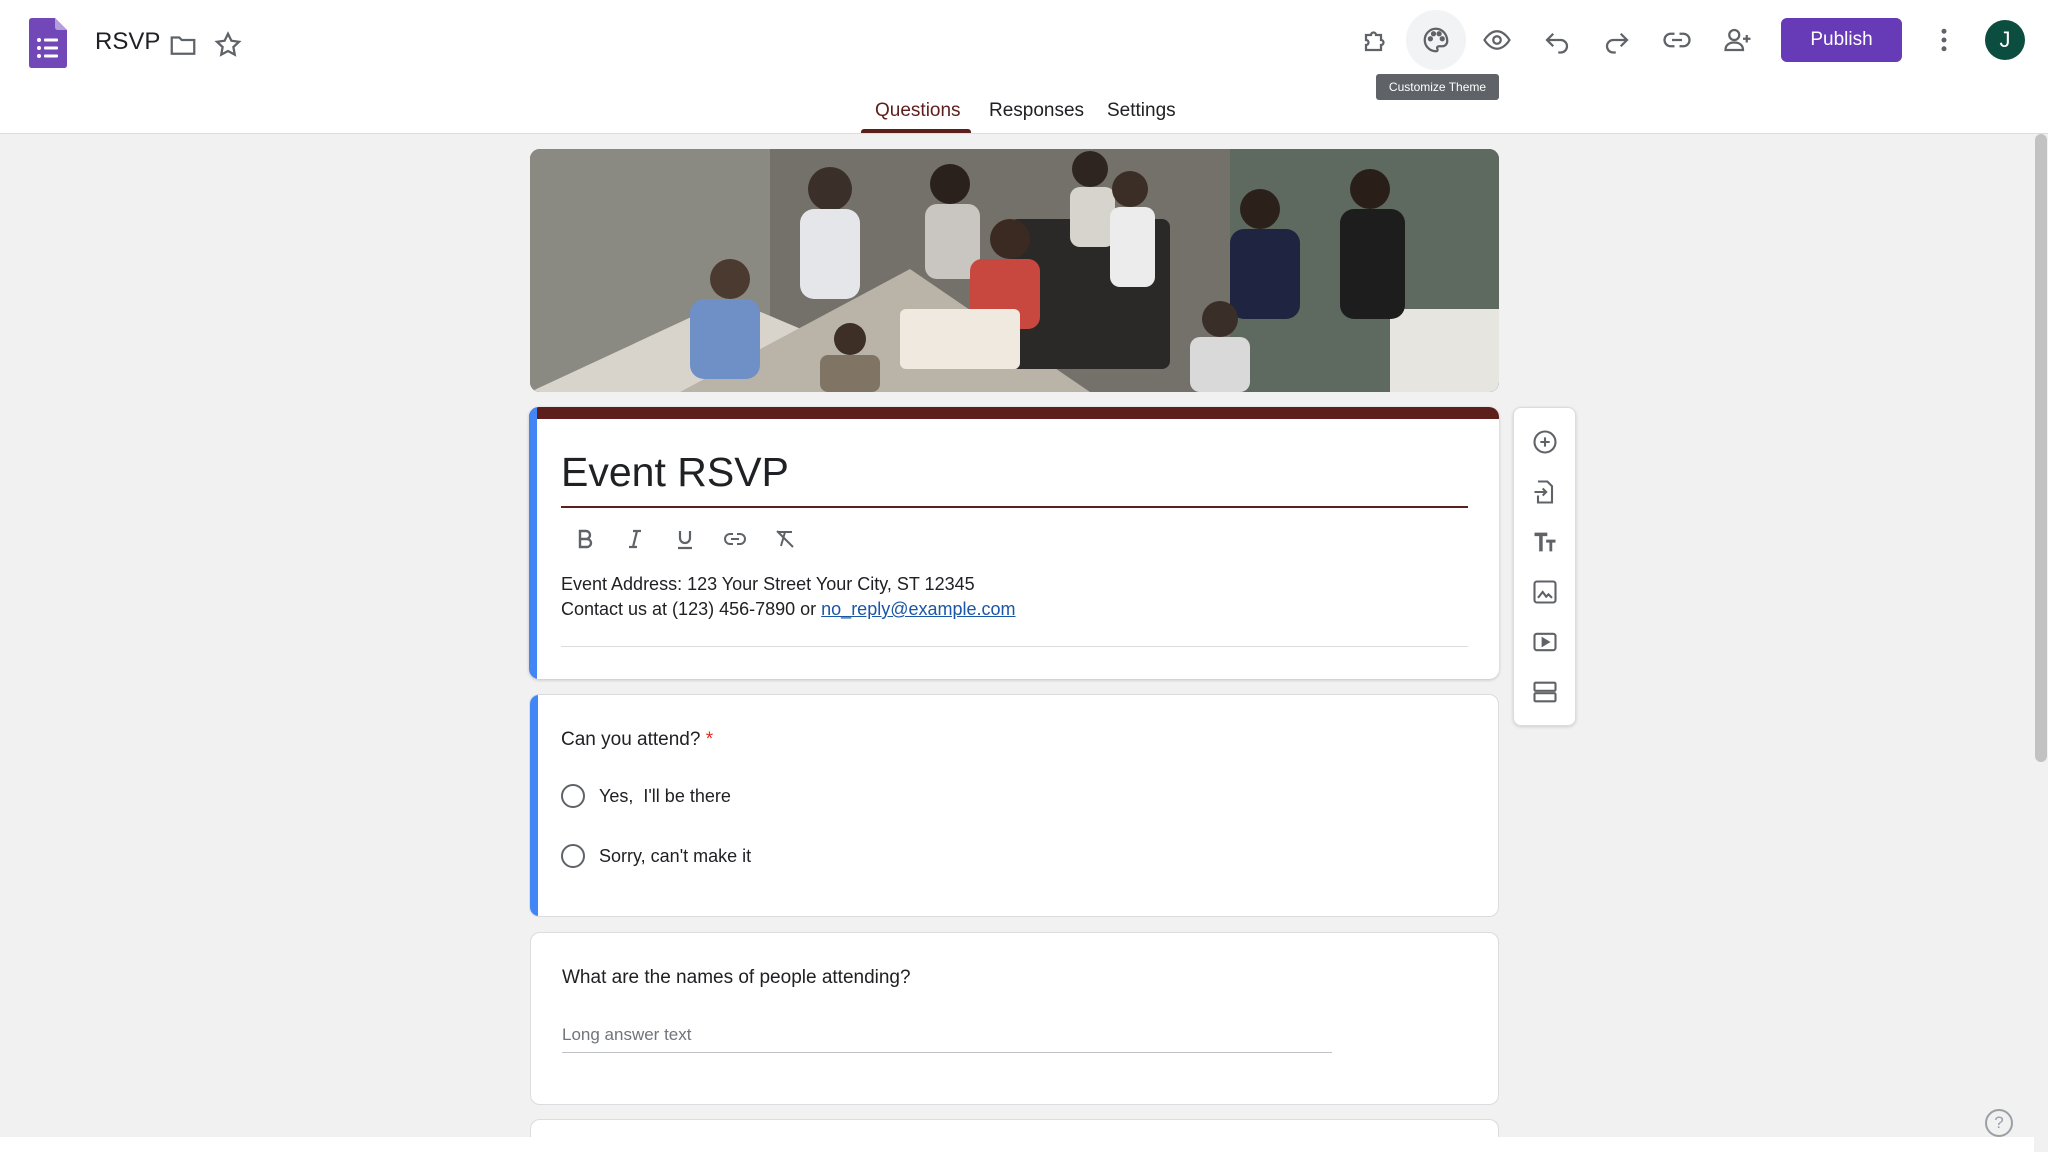 This screenshot has height=1152, width=2048. What do you see at coordinates (785, 539) in the screenshot?
I see `clear-formatting-icon` at bounding box center [785, 539].